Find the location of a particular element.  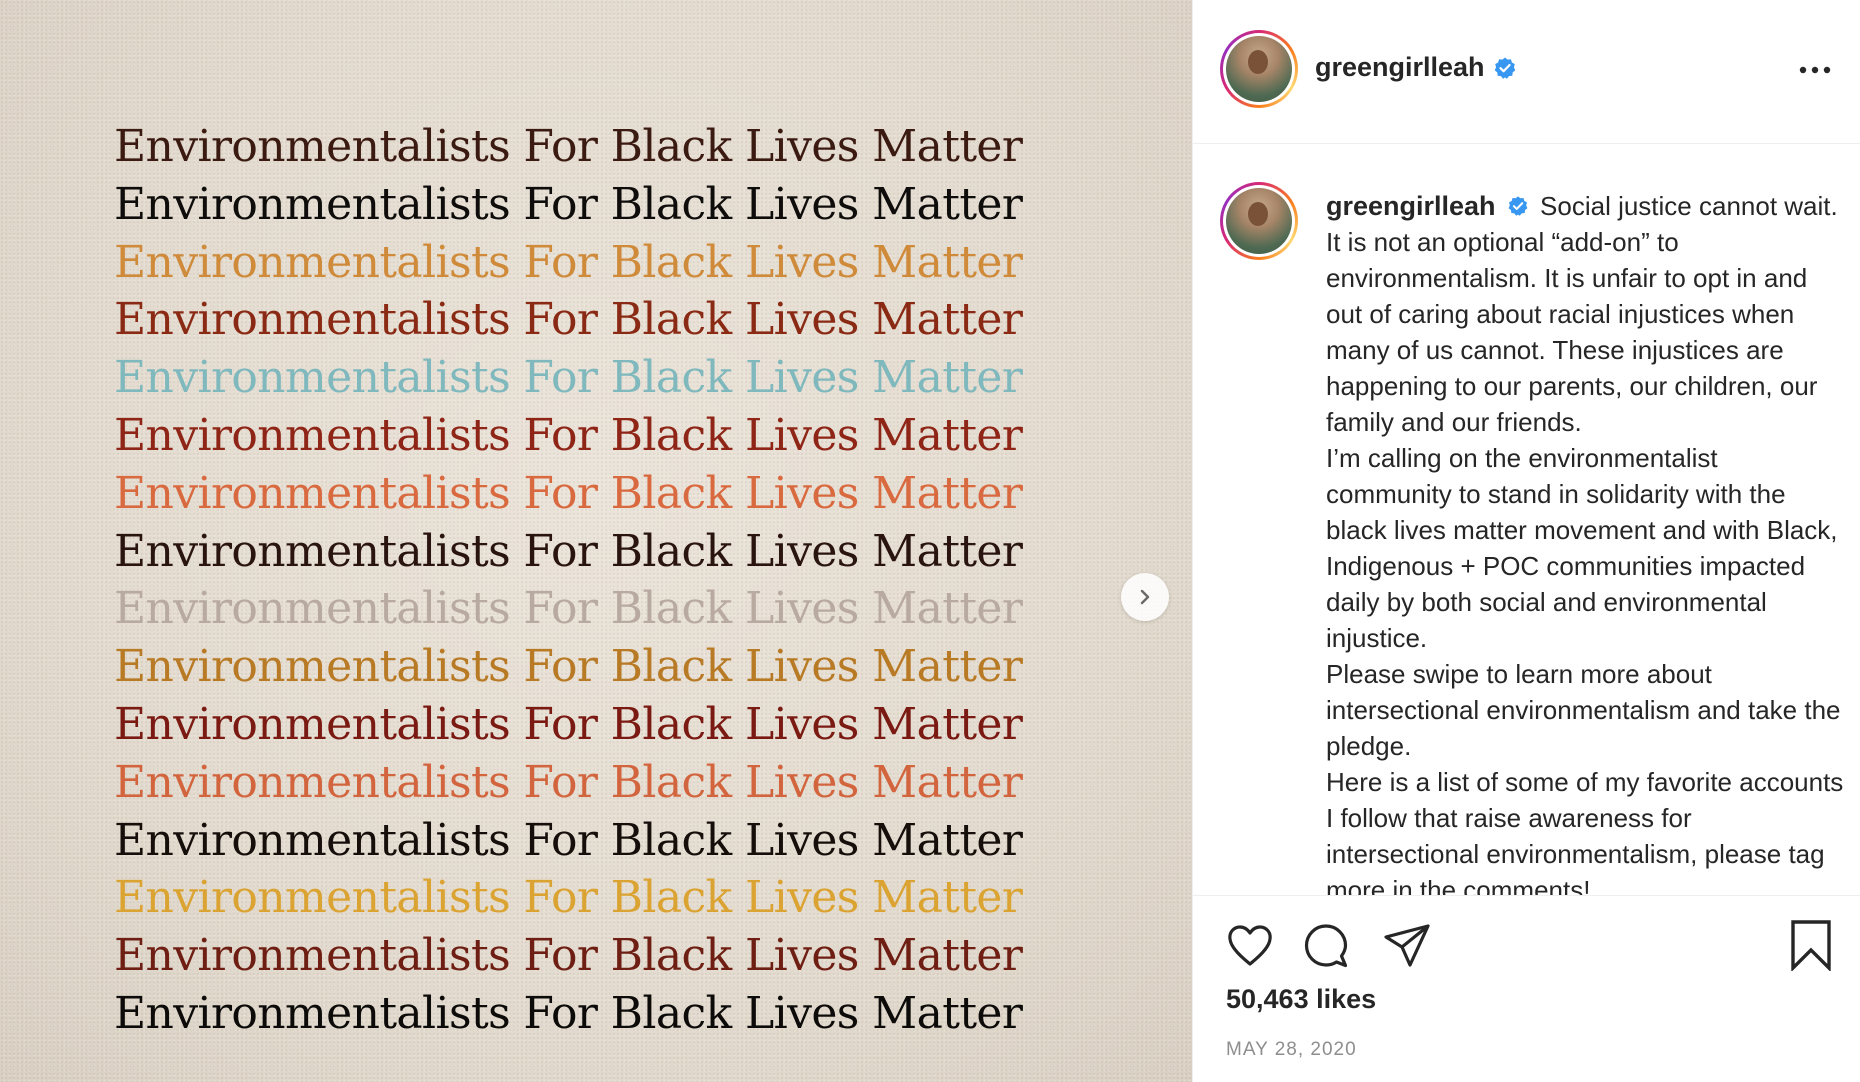

header-username: greengirlleah is located at coordinates (1400, 67).